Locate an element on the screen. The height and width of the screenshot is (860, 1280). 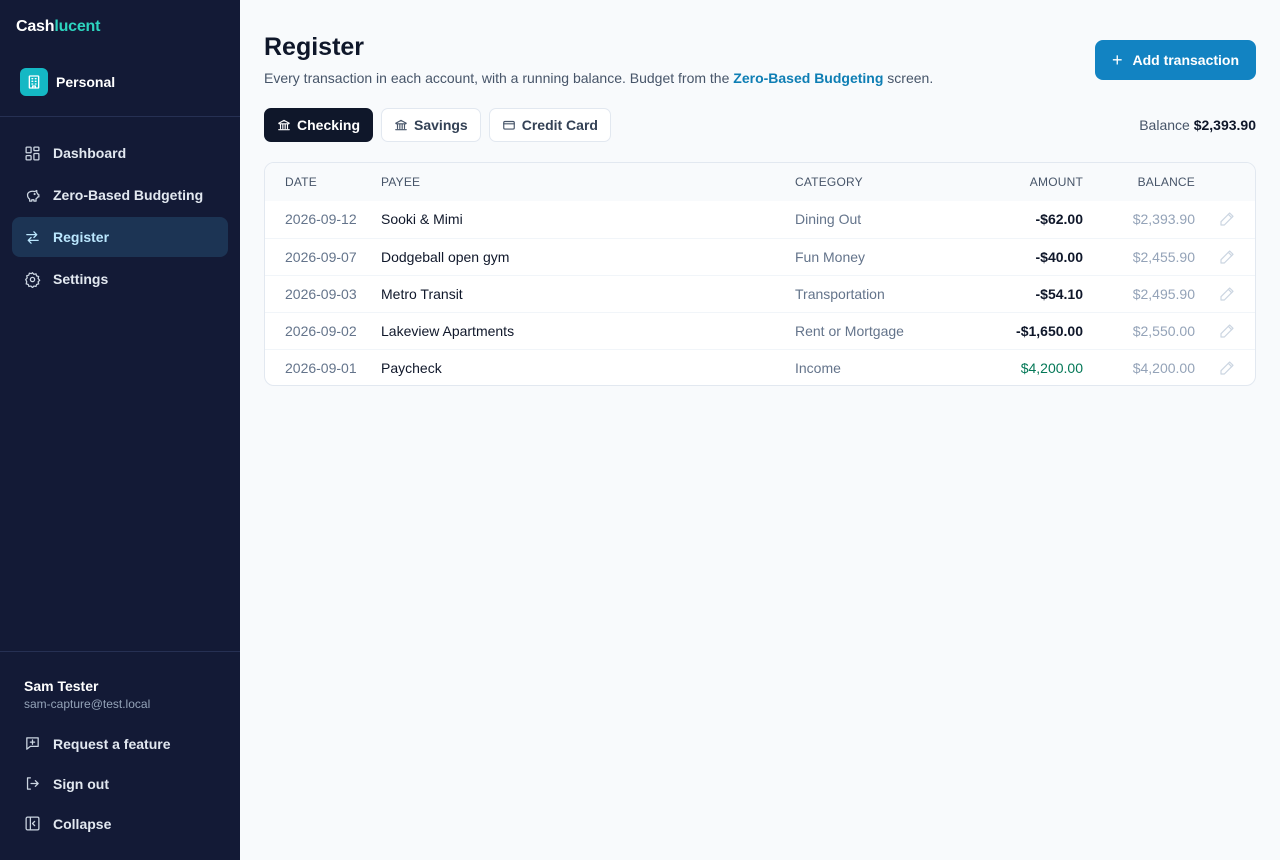
cell-date: 2026-09-07 is located at coordinates (321, 257).